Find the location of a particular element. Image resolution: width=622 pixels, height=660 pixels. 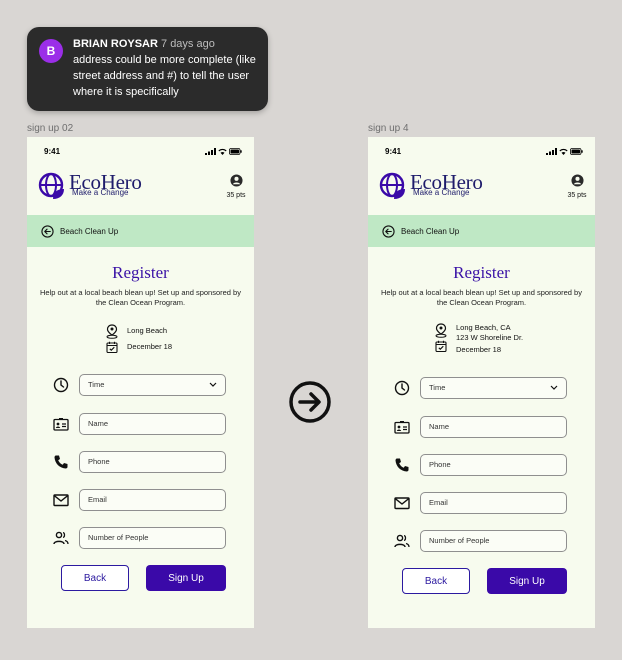

location-line-2: 123 W Shoreline Dr. is located at coordinates (490, 337).